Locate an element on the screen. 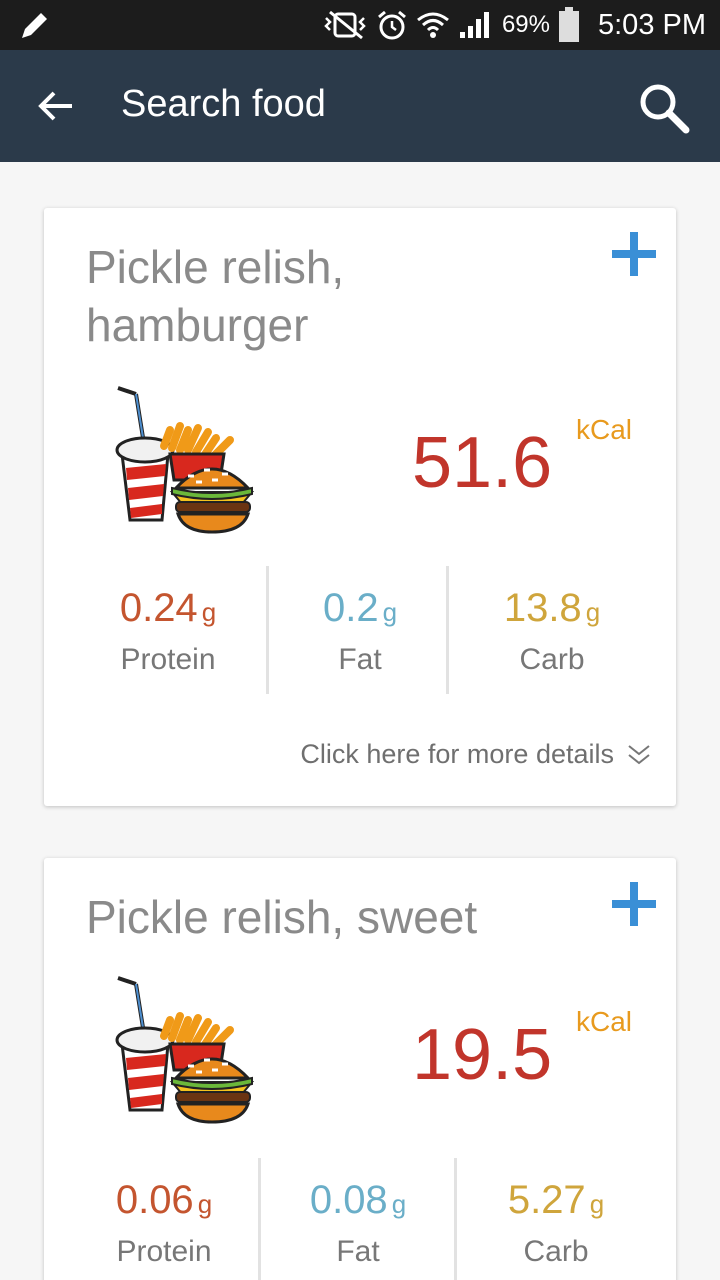 The width and height of the screenshot is (720, 1280). fat-value: 0.08 is located at coordinates (348, 1200).